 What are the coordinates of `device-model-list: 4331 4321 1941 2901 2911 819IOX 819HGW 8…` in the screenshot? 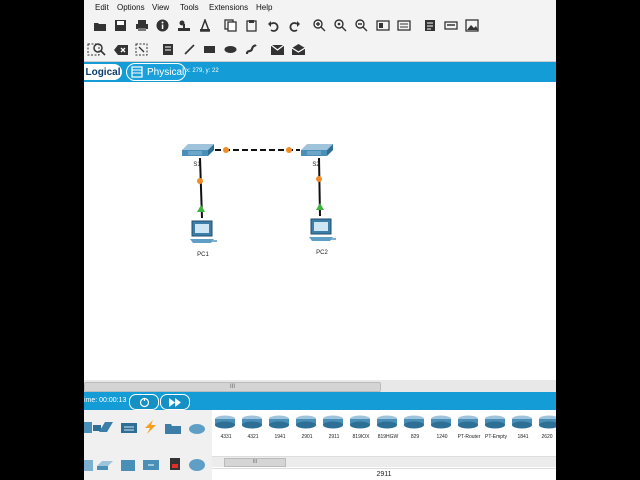 It's located at (384, 445).